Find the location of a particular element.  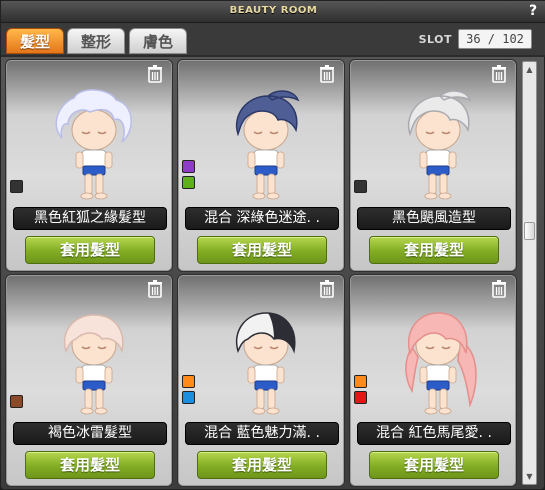

hair-item-card: 混合 紅色馬尾愛. . 套用髮型 is located at coordinates (433, 380).